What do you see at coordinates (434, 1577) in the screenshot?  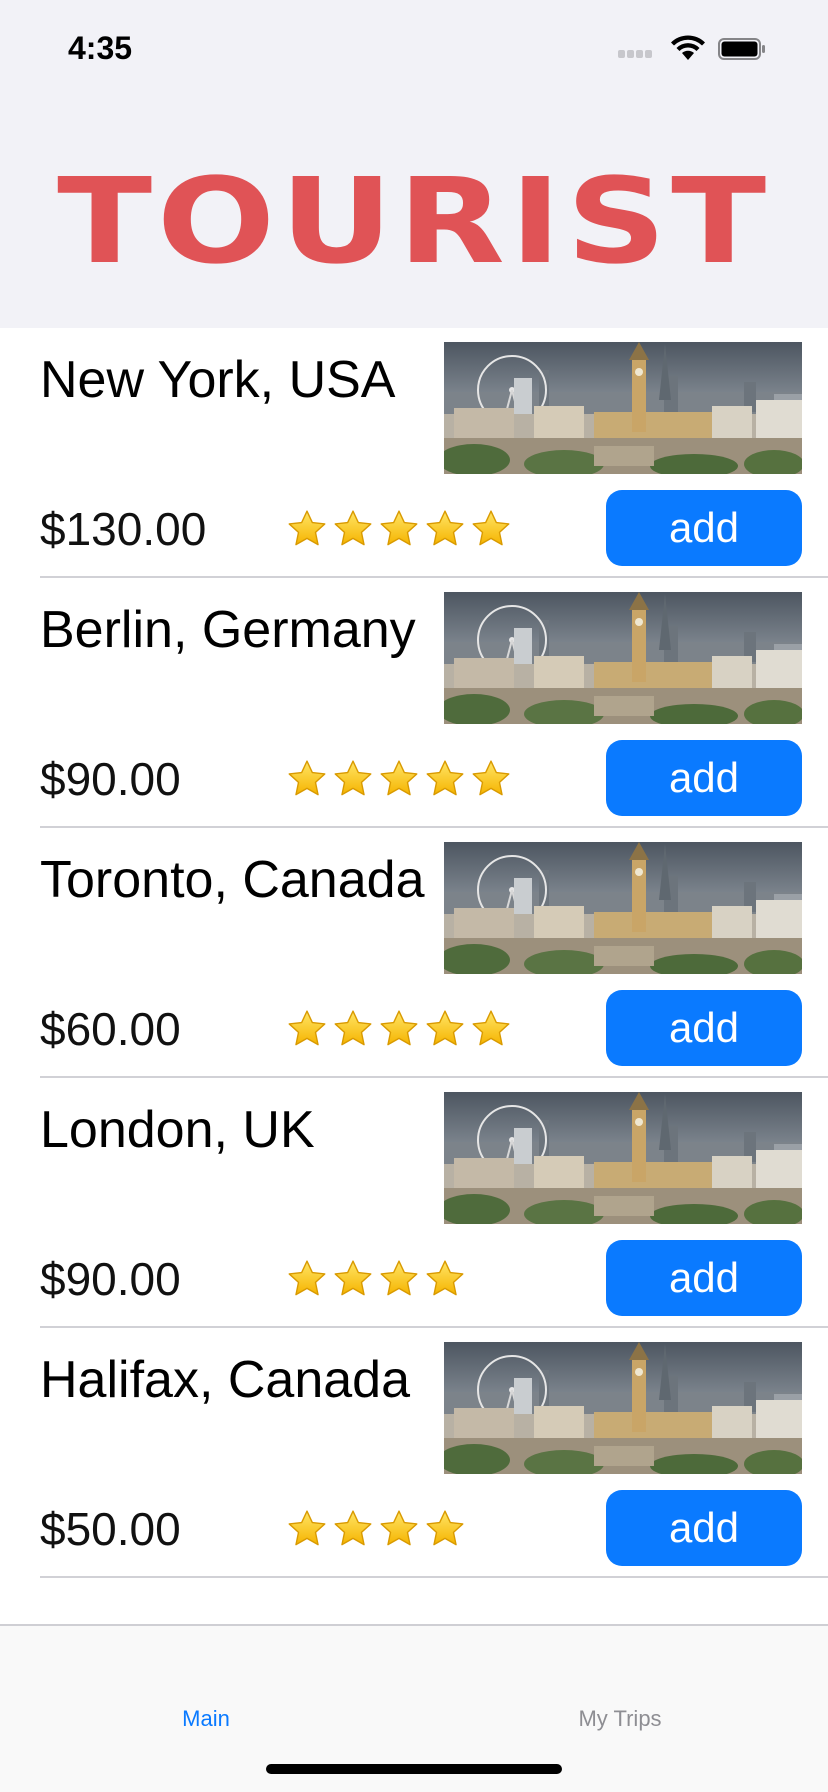 I see `row-divider` at bounding box center [434, 1577].